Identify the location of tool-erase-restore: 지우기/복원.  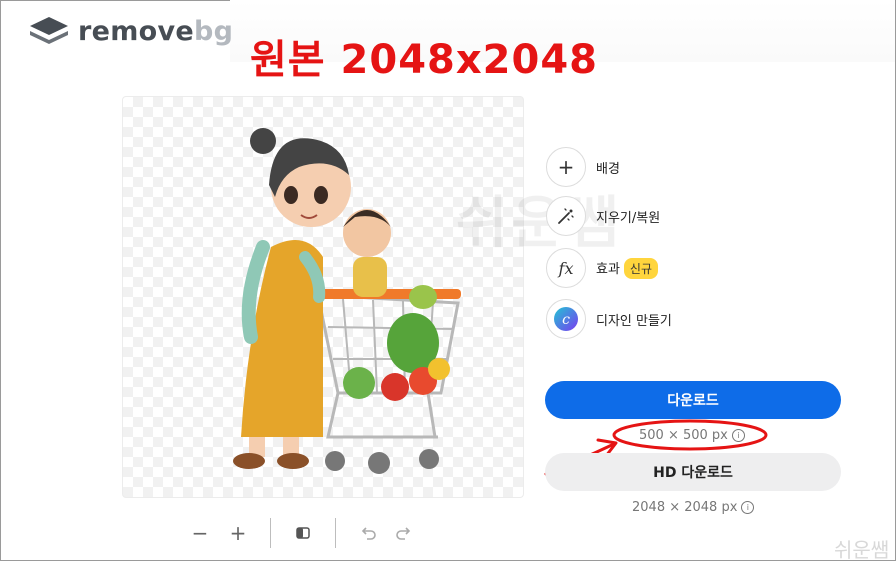
(603, 216).